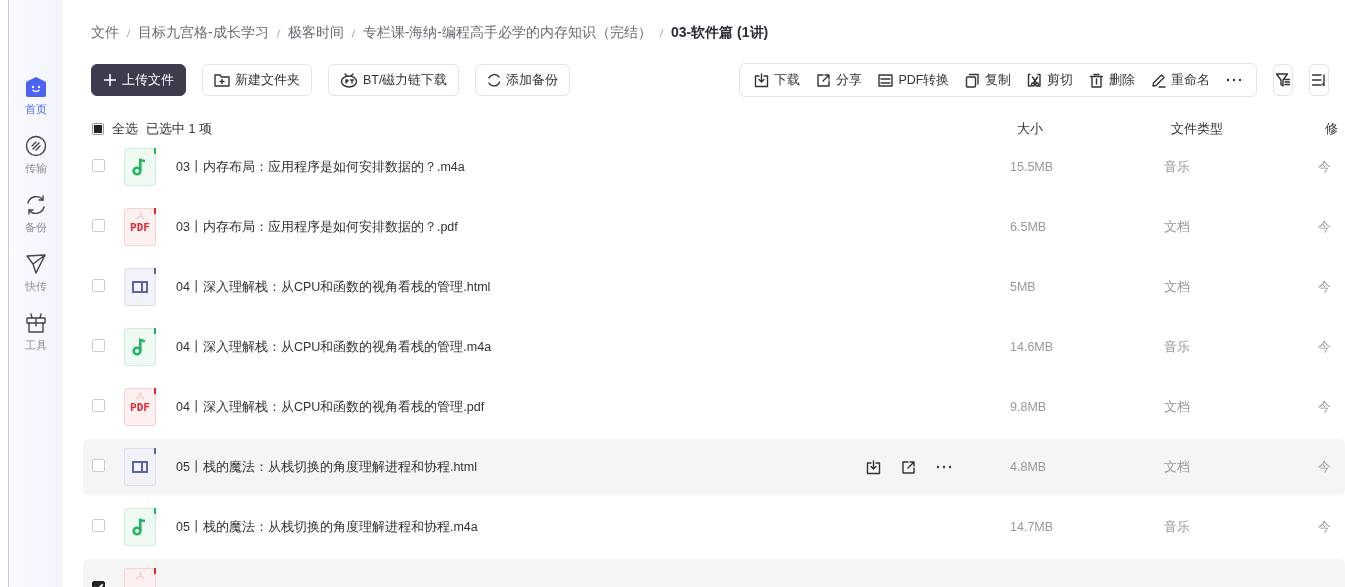  I want to click on sort-button, so click(1319, 80).